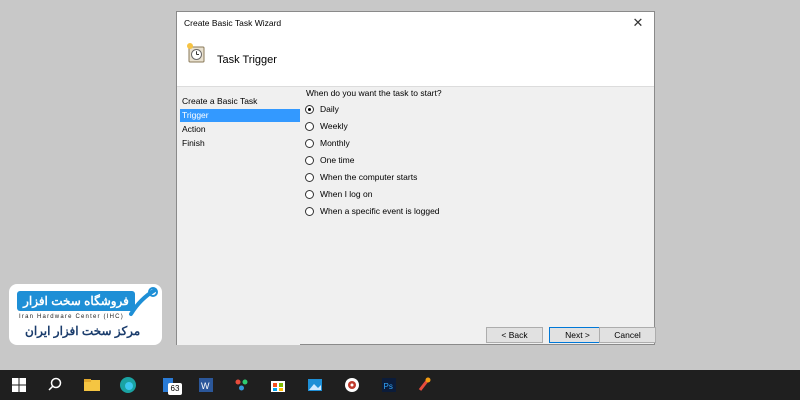 Image resolution: width=800 pixels, height=400 pixels. I want to click on search-icon, so click(55, 385).